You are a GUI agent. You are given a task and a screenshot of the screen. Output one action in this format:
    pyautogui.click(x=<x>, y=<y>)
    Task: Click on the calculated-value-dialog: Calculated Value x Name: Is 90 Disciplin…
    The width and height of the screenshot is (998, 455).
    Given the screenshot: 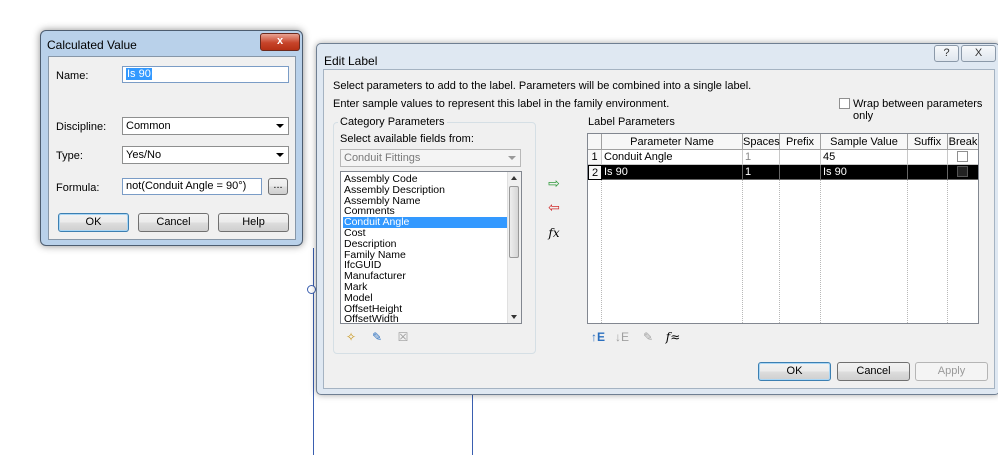 What is the action you would take?
    pyautogui.click(x=171, y=138)
    